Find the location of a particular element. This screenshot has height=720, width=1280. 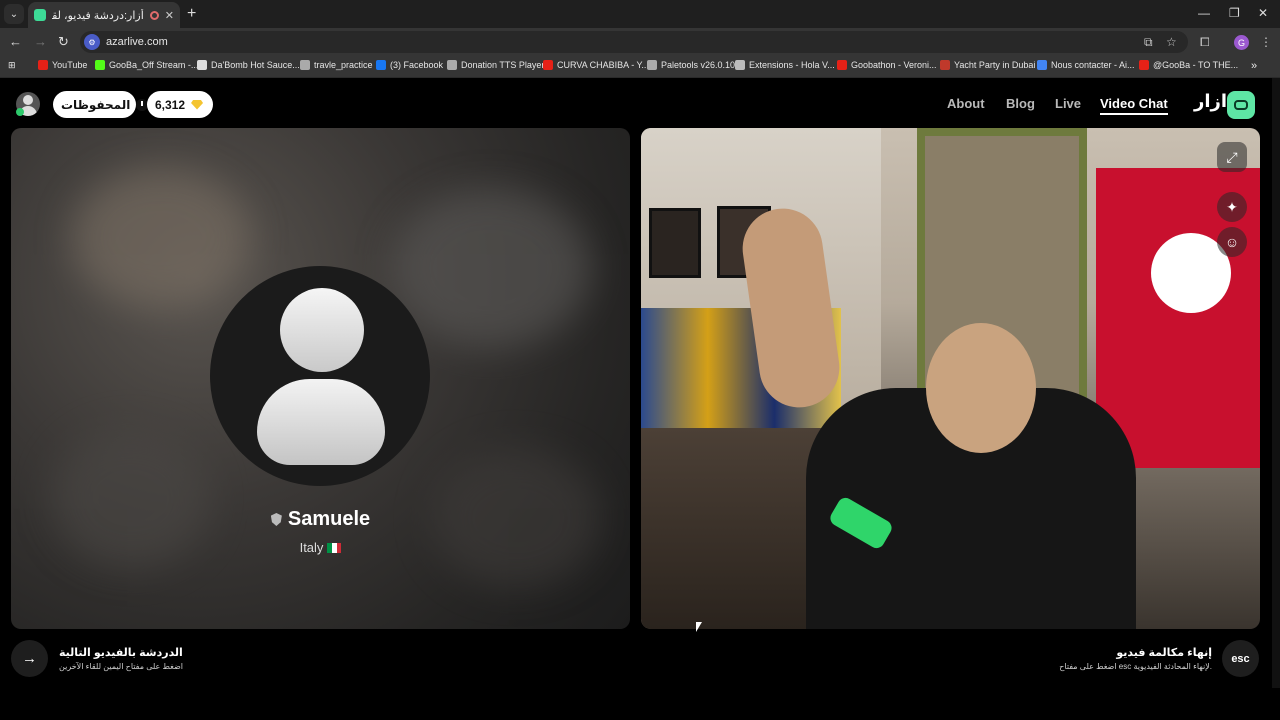

browser-toolbar: ← → ↻ ⚙ azarlive.com ⧉ ☆ ⧠ ⋮ is located at coordinates (640, 42).